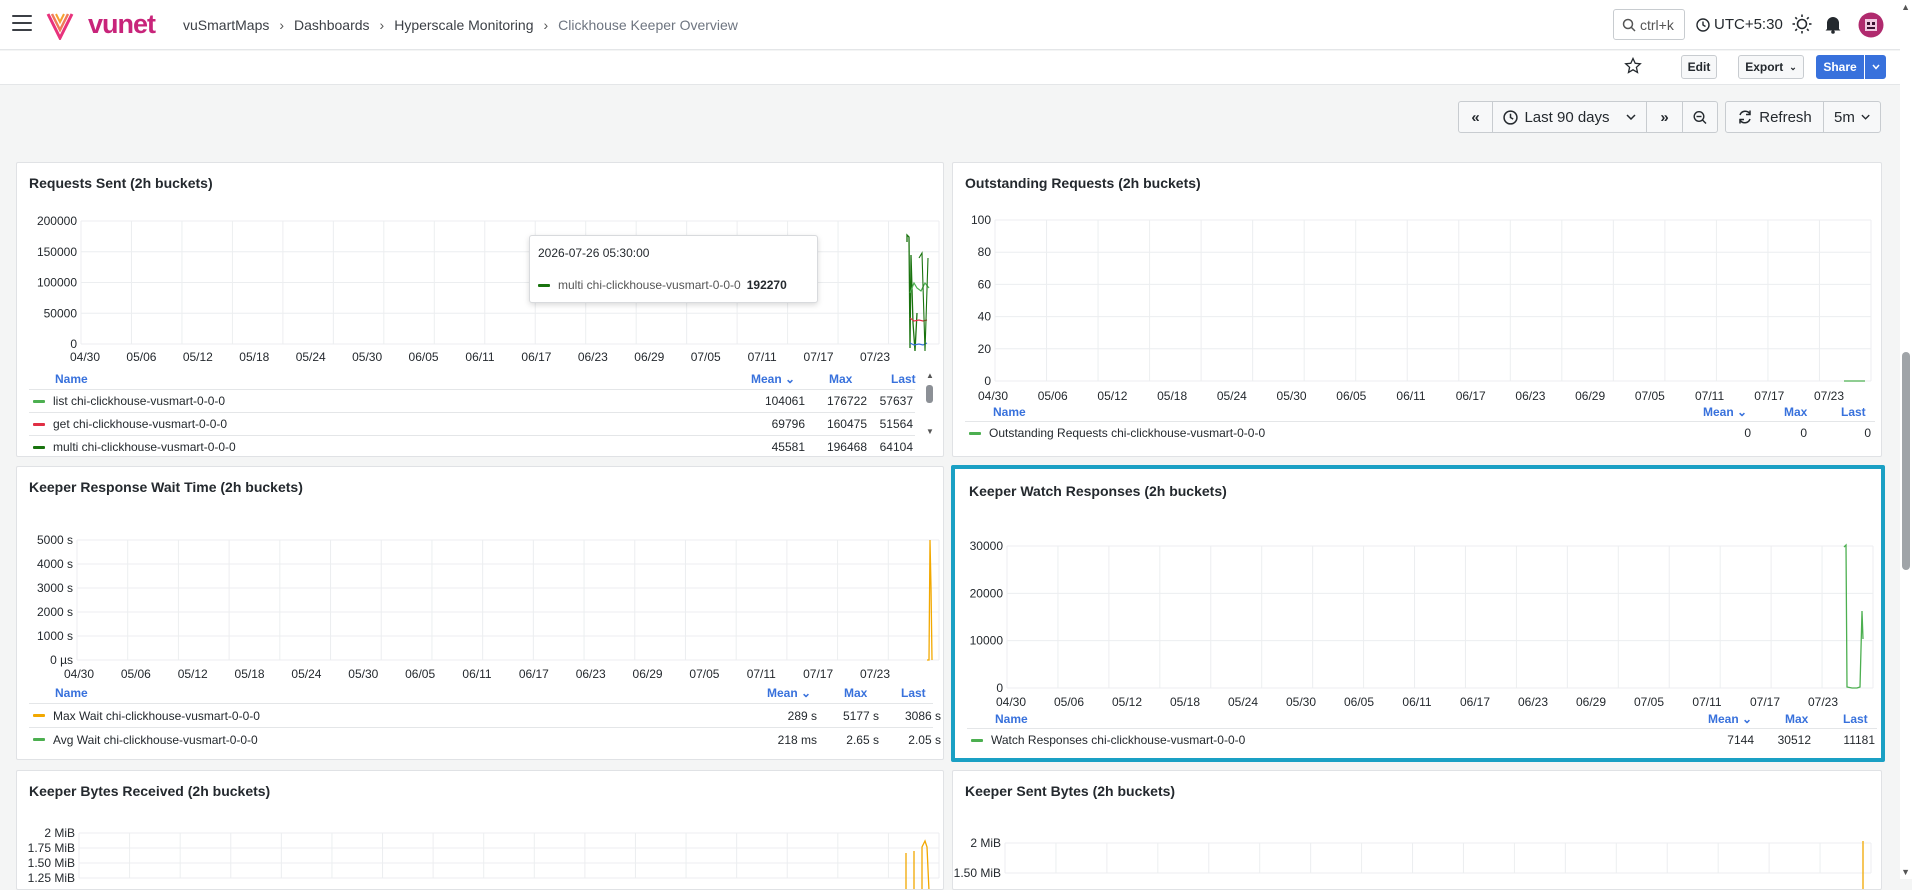  I want to click on legend-mean-value: 289 s, so click(802, 715).